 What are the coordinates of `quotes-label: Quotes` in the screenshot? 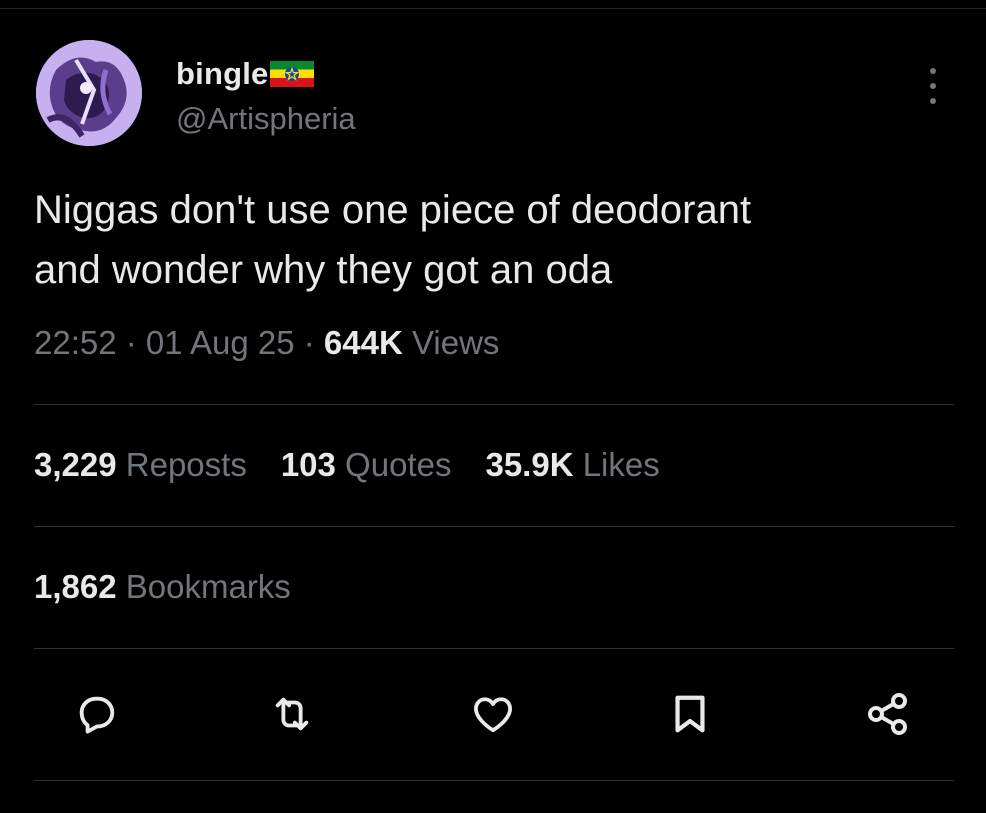 It's located at (393, 464).